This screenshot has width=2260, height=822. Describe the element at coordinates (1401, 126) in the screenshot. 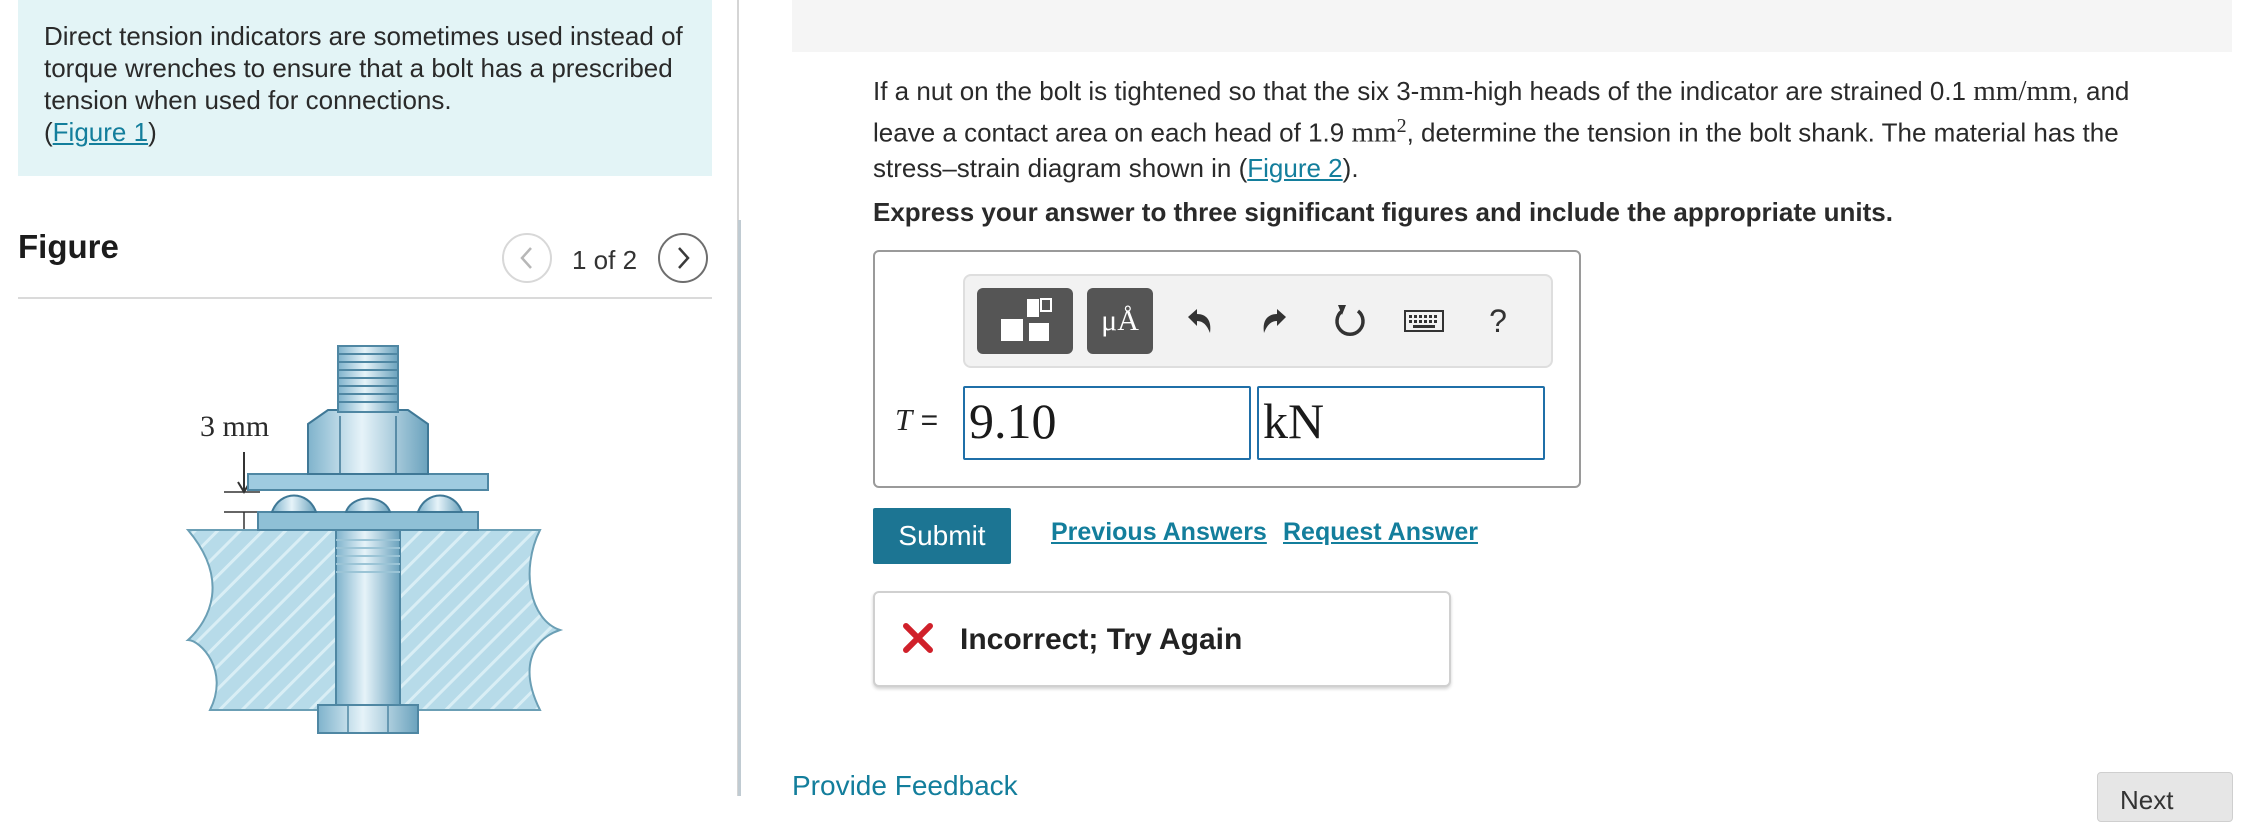

I see `math-exponent: 2` at that location.